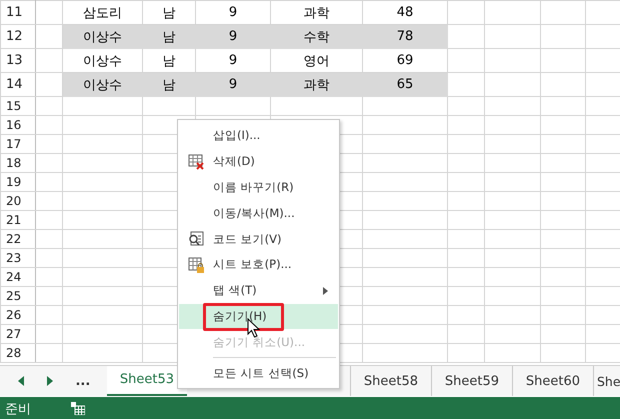 This screenshot has height=419, width=620. What do you see at coordinates (18, 36) in the screenshot?
I see `row-number: 12` at bounding box center [18, 36].